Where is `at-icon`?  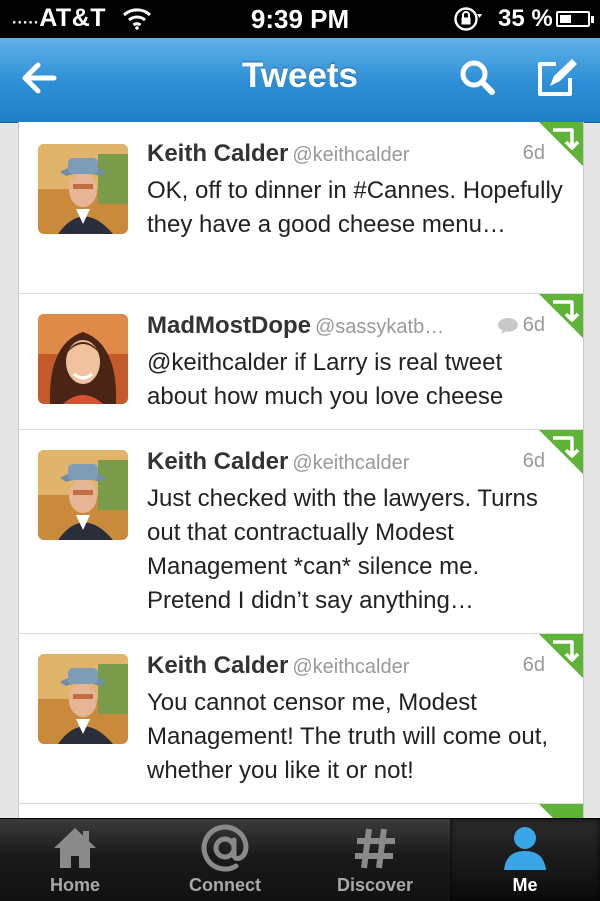
at-icon is located at coordinates (225, 848).